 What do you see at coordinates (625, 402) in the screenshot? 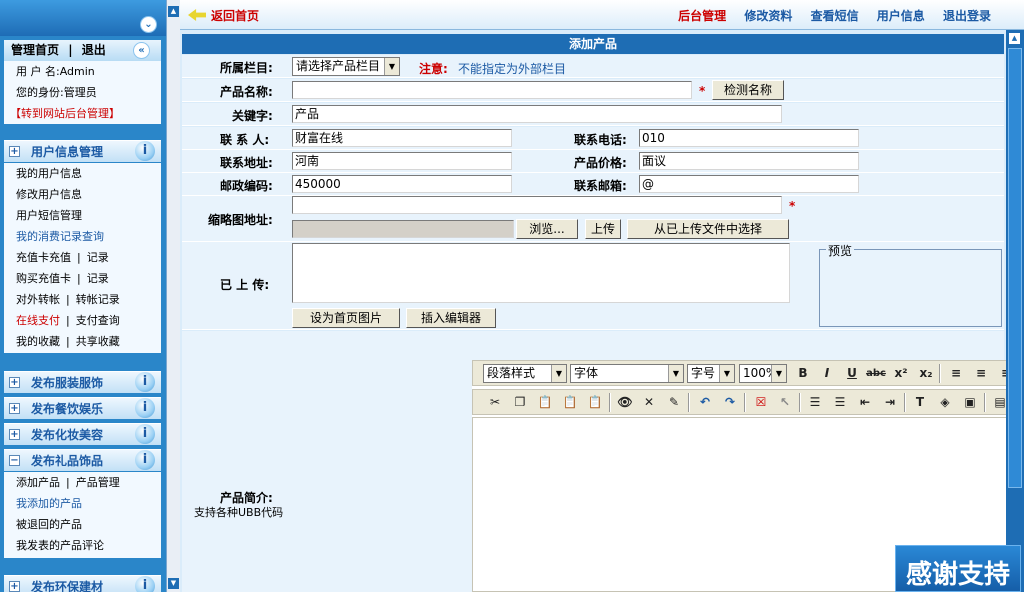
I see `find-icon: 👁` at bounding box center [625, 402].